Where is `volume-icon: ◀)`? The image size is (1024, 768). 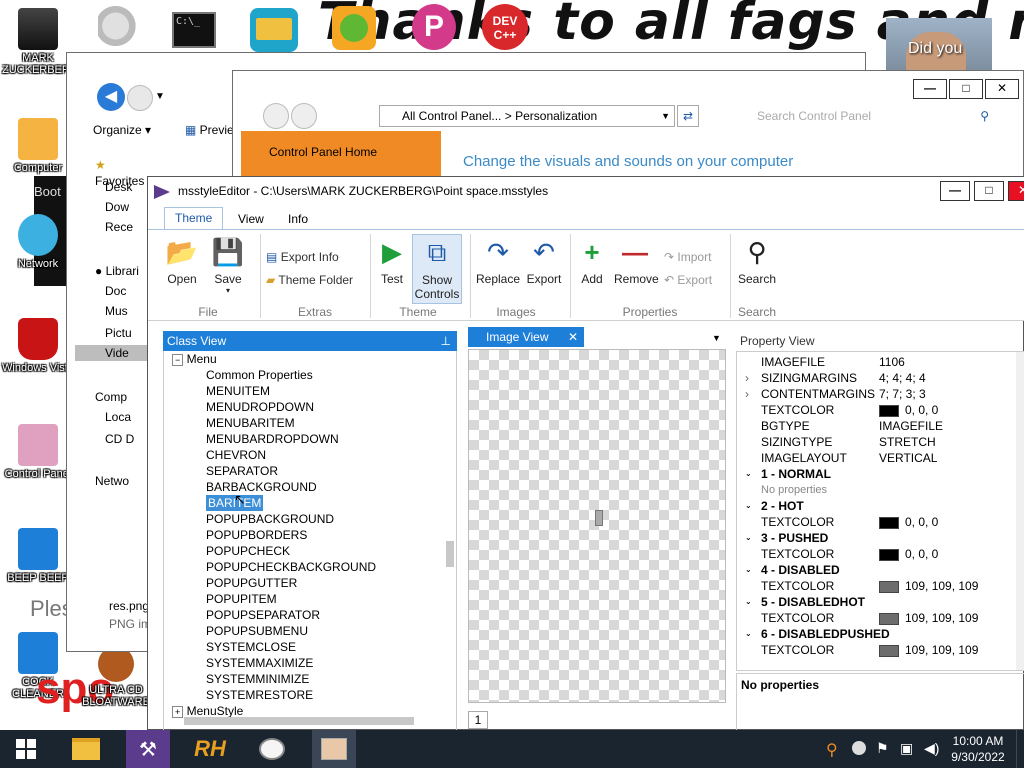 volume-icon: ◀) is located at coordinates (931, 748).